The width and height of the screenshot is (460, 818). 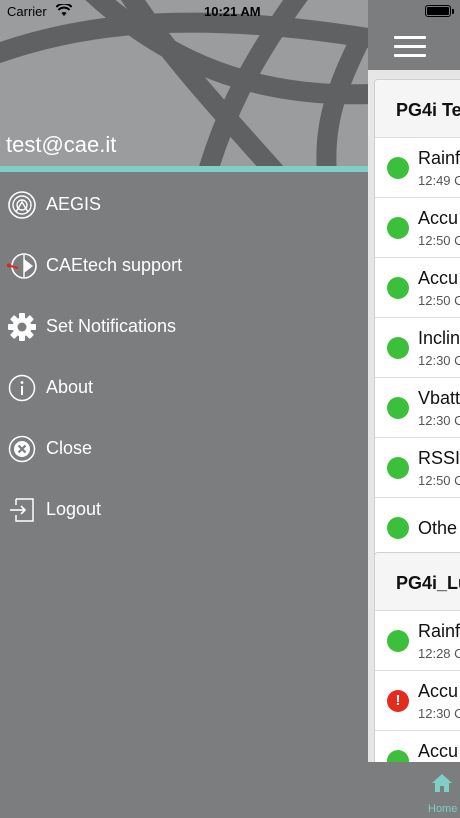 What do you see at coordinates (27, 11) in the screenshot?
I see `carrier-label: Carrier` at bounding box center [27, 11].